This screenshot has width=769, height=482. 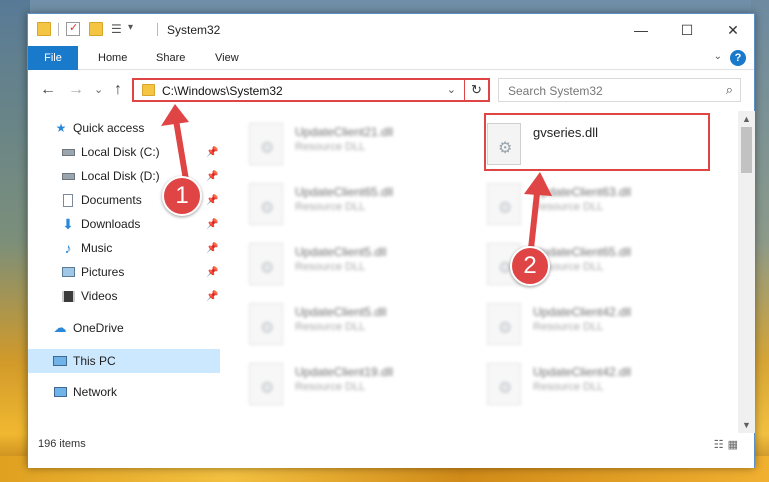 What do you see at coordinates (182, 196) in the screenshot?
I see `step-badge-1: 1` at bounding box center [182, 196].